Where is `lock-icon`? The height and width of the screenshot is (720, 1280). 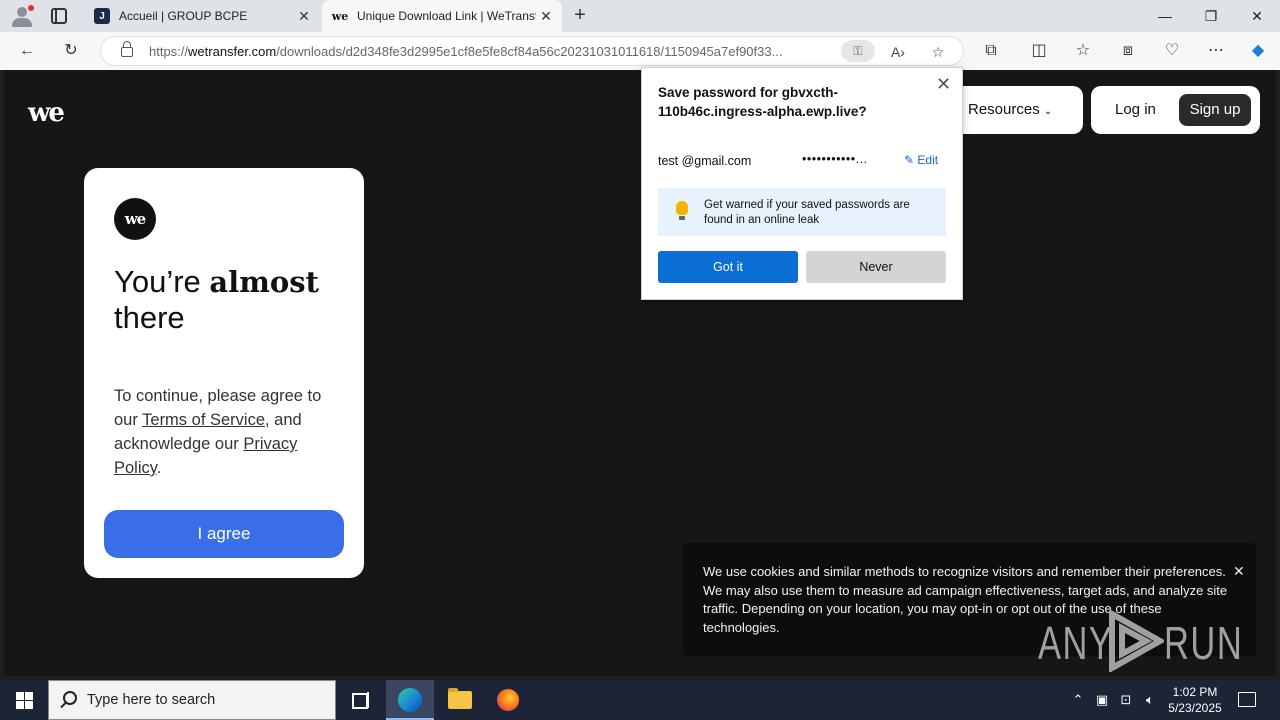 lock-icon is located at coordinates (127, 49).